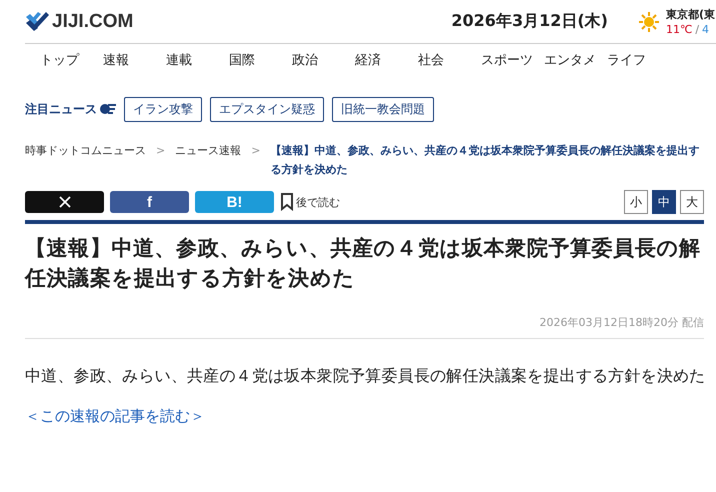  Describe the element at coordinates (267, 109) in the screenshot. I see `topic-tag: エプスタイン疑惑` at that location.